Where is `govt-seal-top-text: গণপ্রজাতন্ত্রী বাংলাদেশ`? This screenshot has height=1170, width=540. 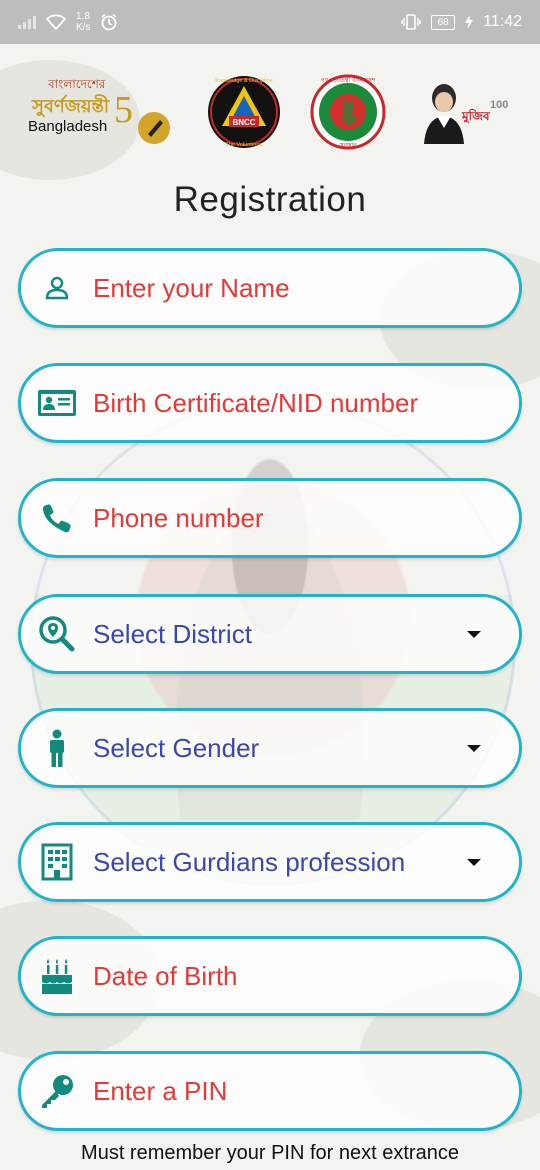
govt-seal-top-text: গণপ্রজাতন্ত্রী বাংলাদেশ is located at coordinates (348, 80).